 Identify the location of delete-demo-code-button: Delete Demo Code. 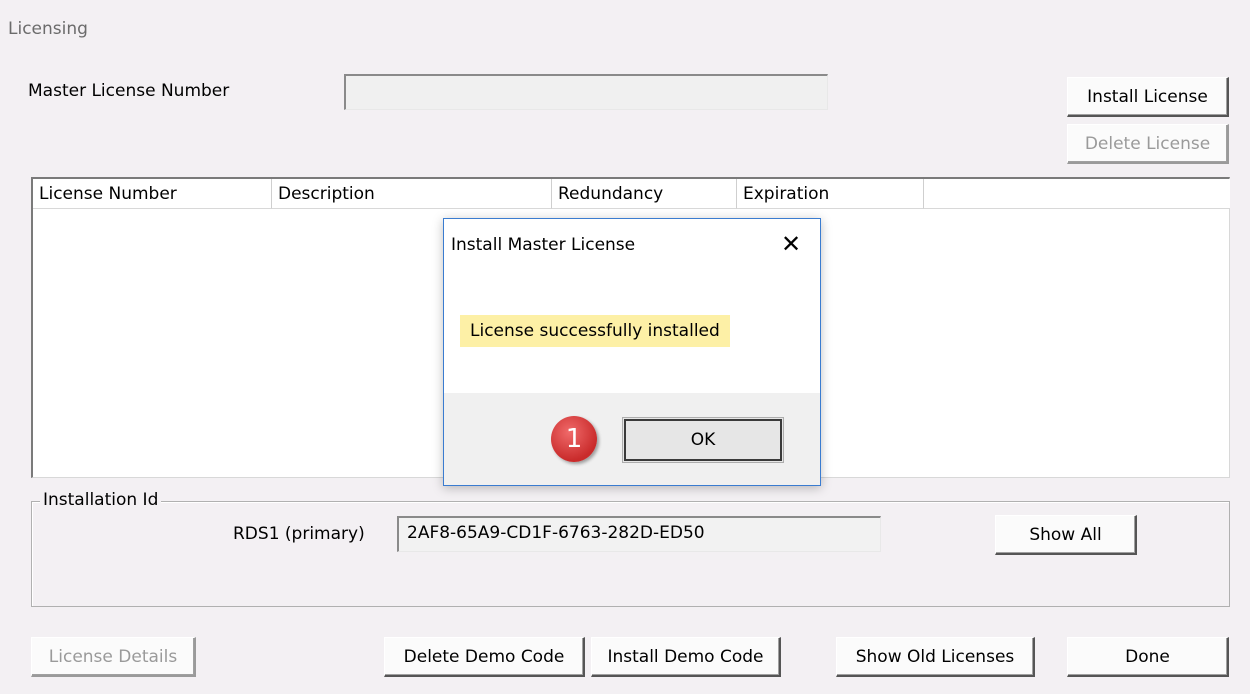
(484, 657).